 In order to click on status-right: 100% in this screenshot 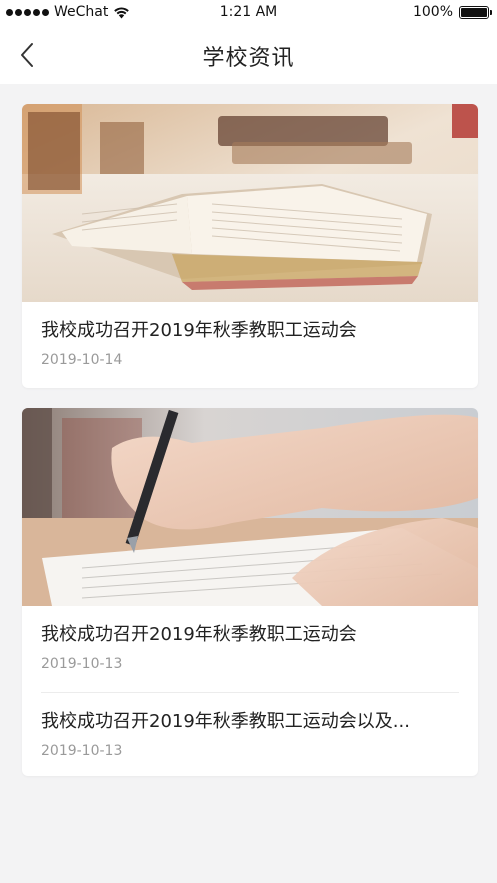, I will do `click(452, 12)`.